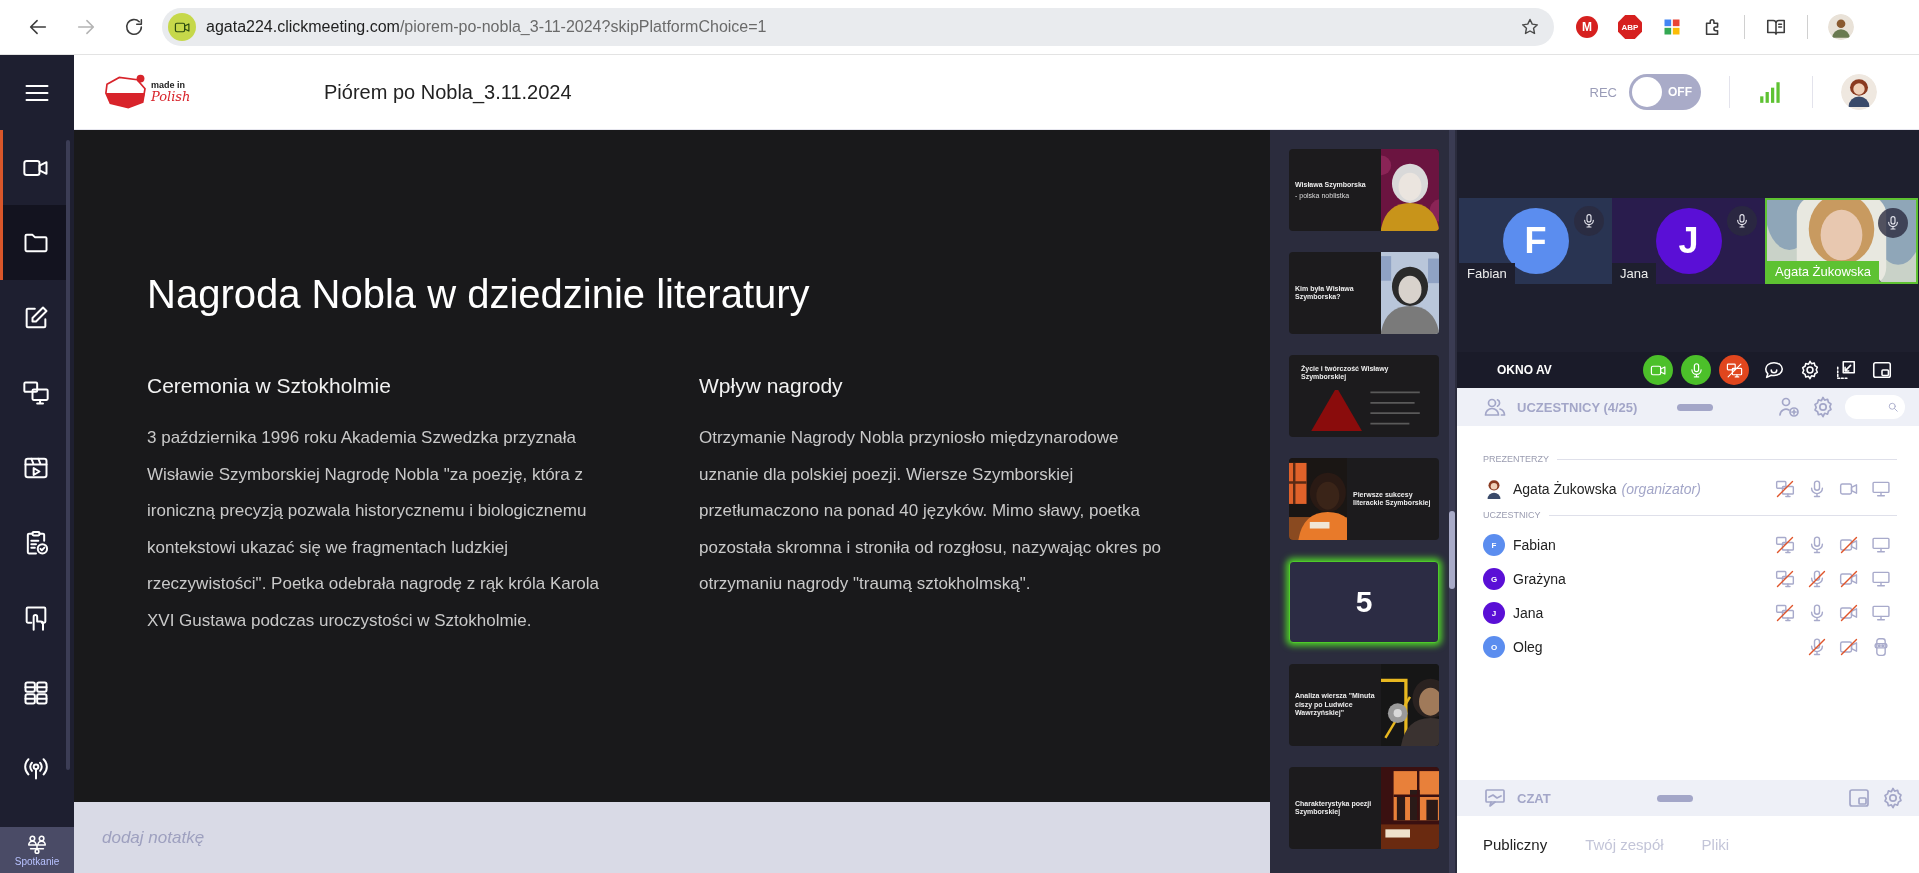 This screenshot has height=873, width=1919. What do you see at coordinates (1603, 92) in the screenshot?
I see `rec-label: REC` at bounding box center [1603, 92].